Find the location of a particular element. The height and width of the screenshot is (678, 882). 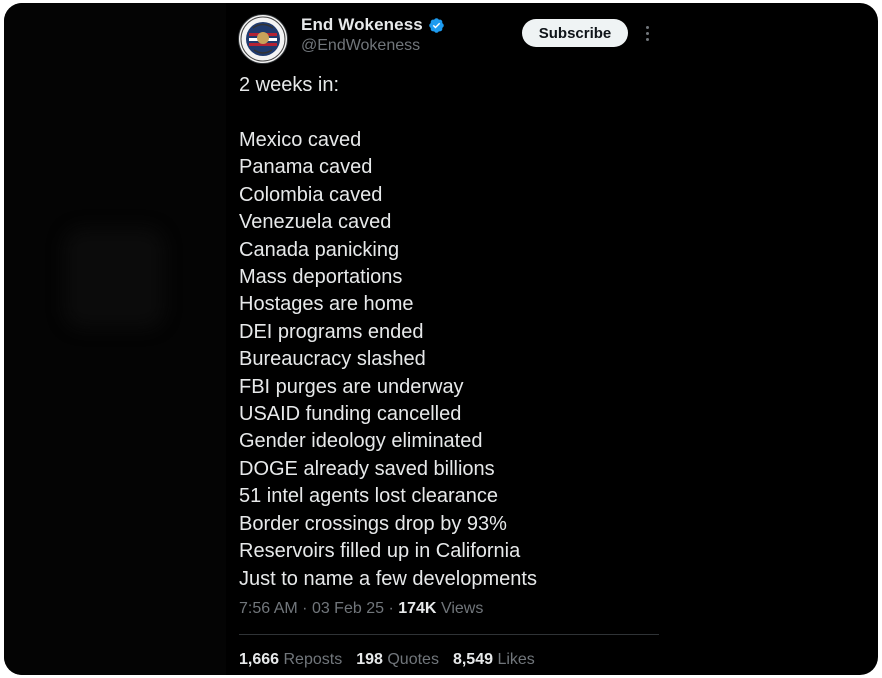

likes-stat: 8,549 Likes is located at coordinates (494, 660).